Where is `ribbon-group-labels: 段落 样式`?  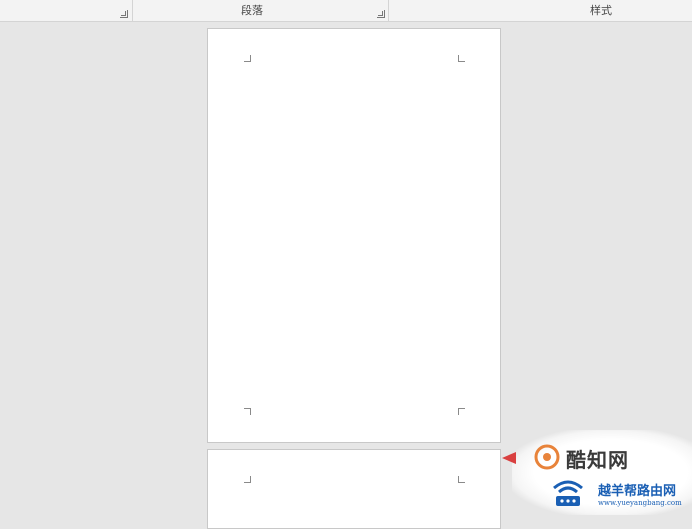
ribbon-group-labels: 段落 样式 is located at coordinates (346, 11).